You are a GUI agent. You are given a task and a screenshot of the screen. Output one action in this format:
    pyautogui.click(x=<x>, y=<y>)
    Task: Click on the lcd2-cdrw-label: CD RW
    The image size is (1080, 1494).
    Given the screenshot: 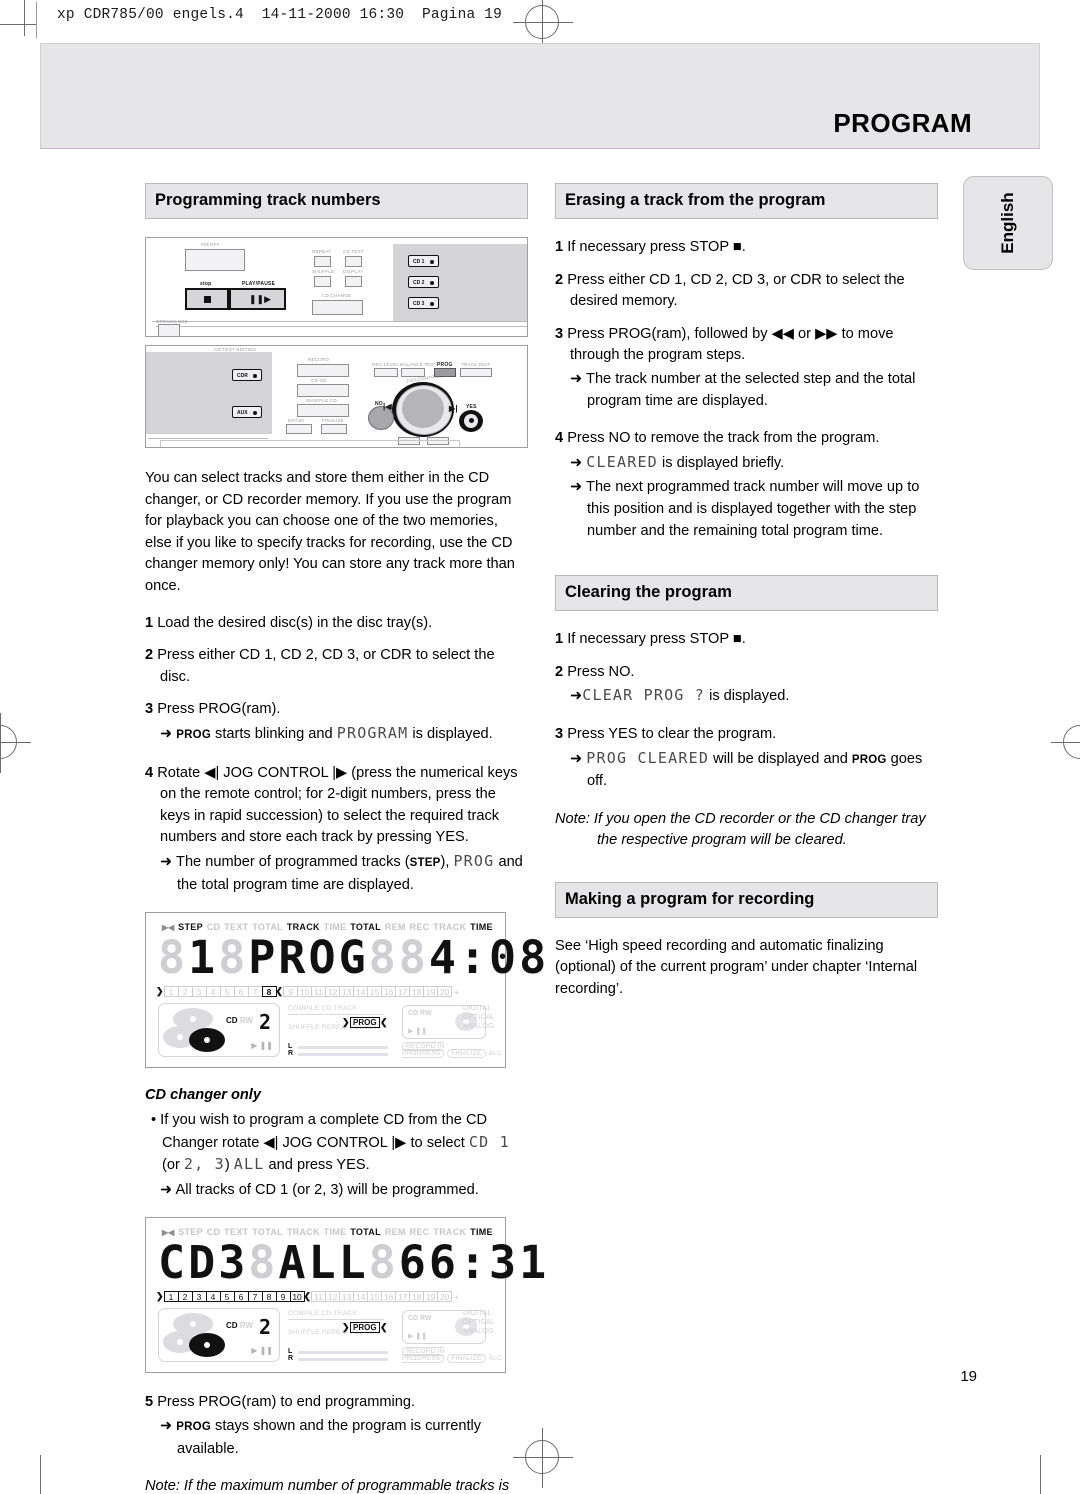 What is the action you would take?
    pyautogui.click(x=239, y=1326)
    